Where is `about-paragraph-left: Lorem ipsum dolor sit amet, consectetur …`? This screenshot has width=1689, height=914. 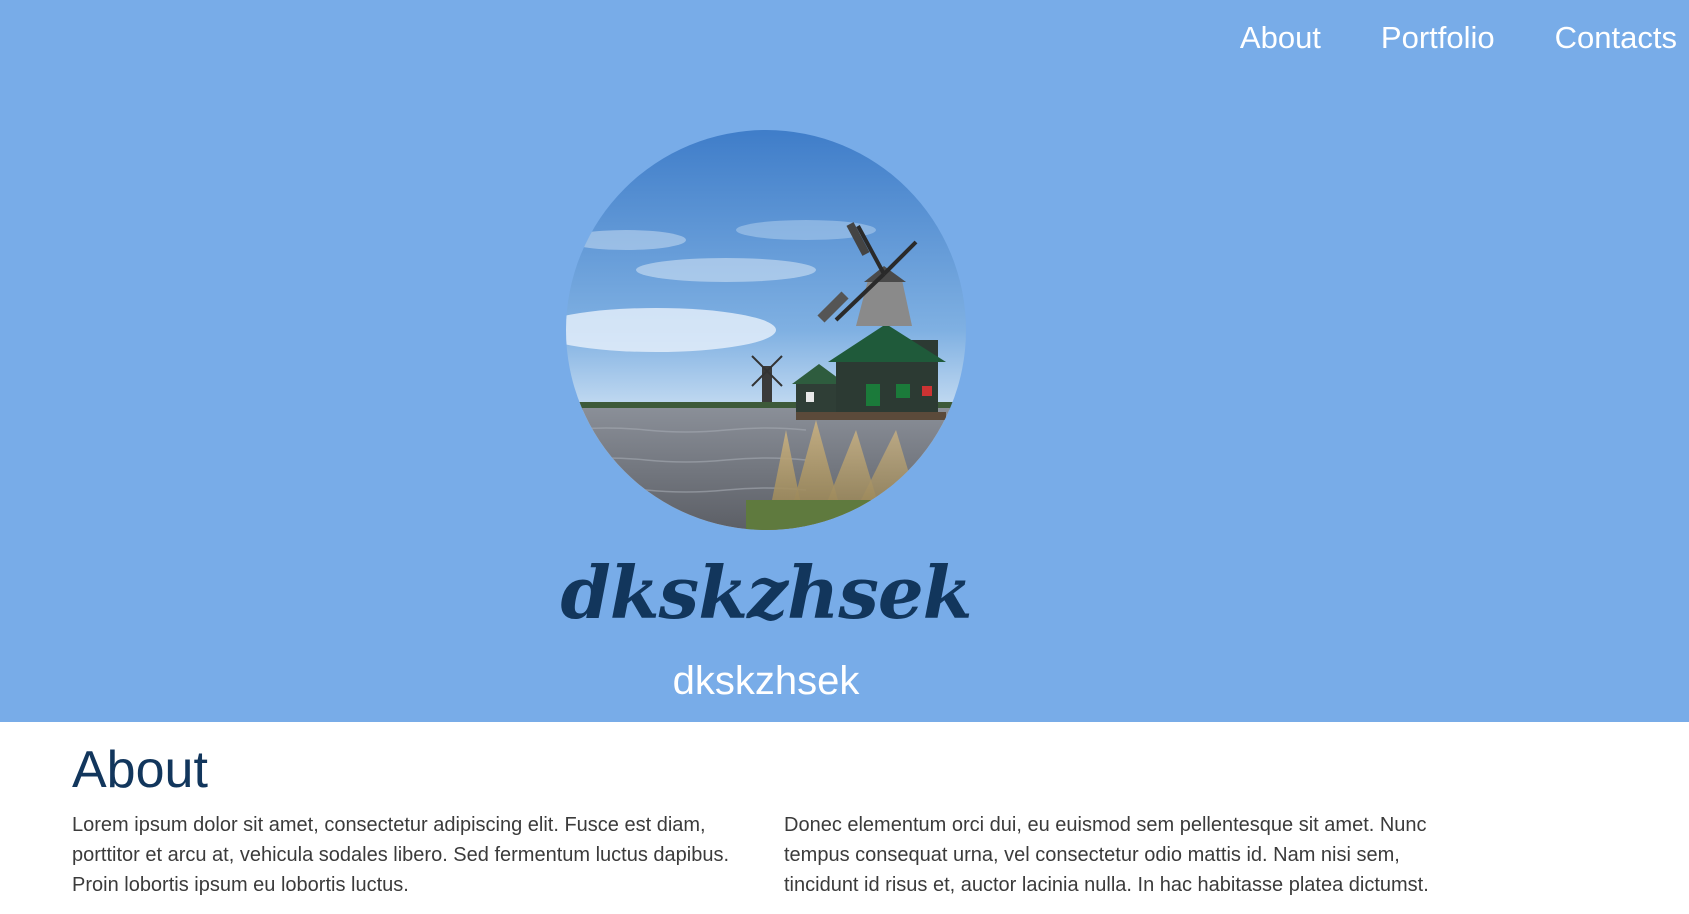 about-paragraph-left: Lorem ipsum dolor sit amet, consectetur … is located at coordinates (401, 855).